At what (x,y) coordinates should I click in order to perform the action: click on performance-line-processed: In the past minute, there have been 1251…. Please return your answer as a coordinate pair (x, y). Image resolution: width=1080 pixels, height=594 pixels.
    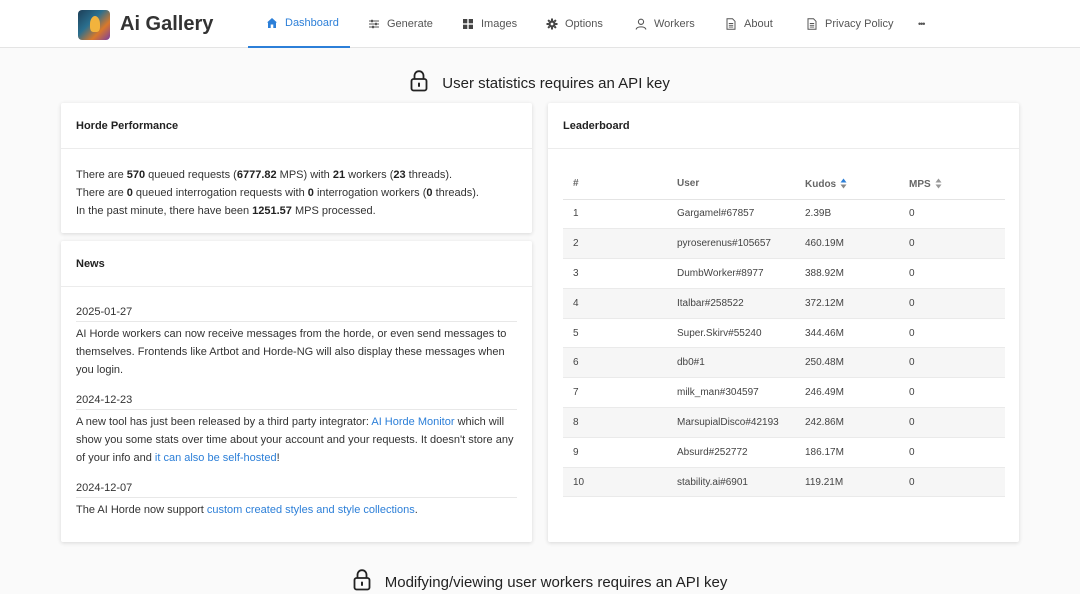
    Looking at the image, I should click on (226, 211).